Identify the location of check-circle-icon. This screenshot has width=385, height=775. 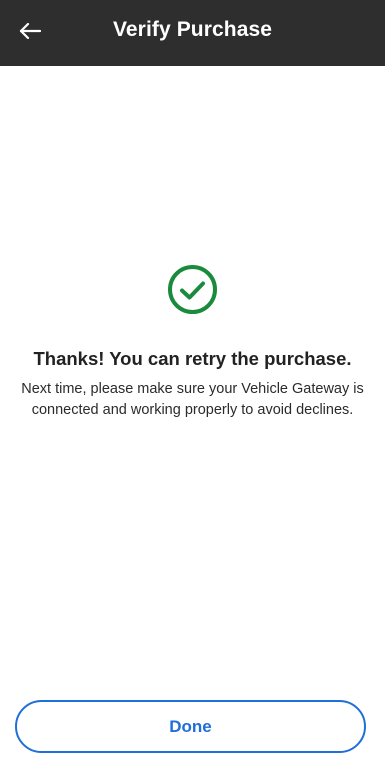
(192, 289).